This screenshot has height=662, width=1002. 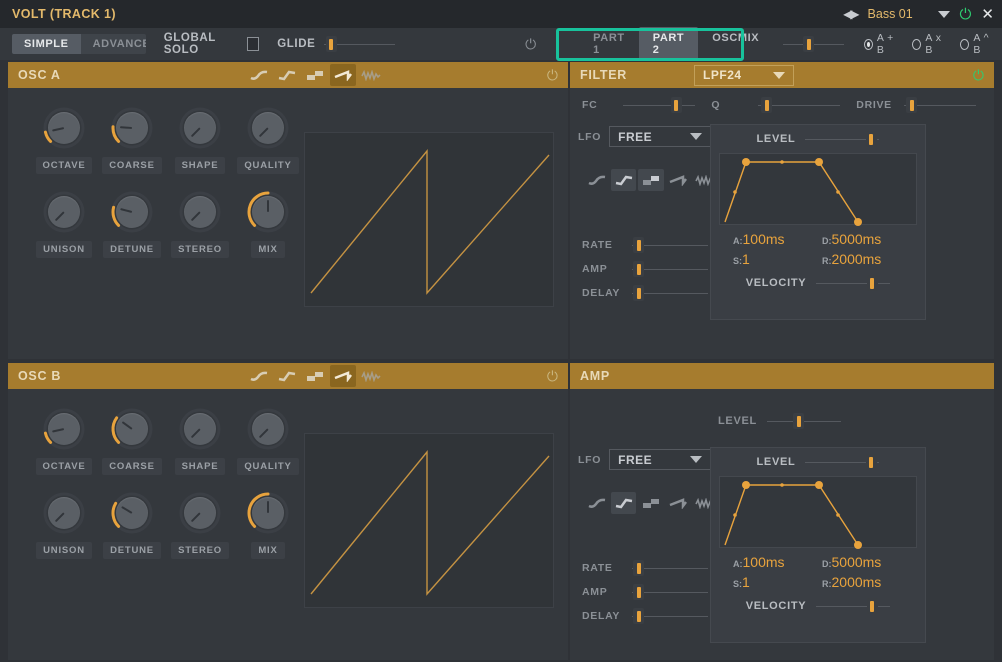 What do you see at coordinates (331, 44) in the screenshot?
I see `glide-slider-handle` at bounding box center [331, 44].